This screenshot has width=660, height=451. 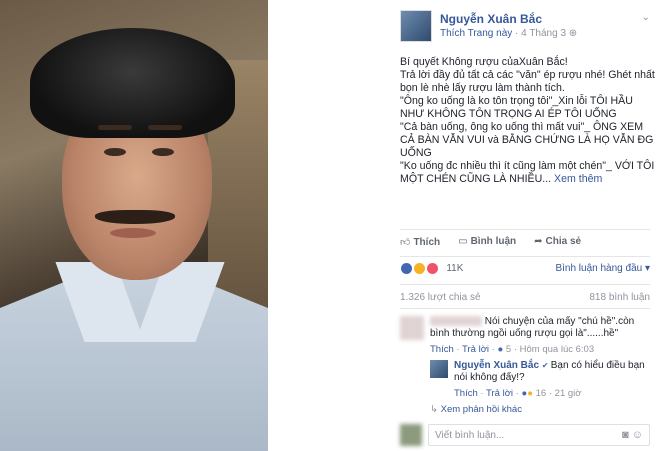 What do you see at coordinates (525, 297) in the screenshot?
I see `post-stats: 1.326 lượt chia sẻ 818 bình luận` at bounding box center [525, 297].